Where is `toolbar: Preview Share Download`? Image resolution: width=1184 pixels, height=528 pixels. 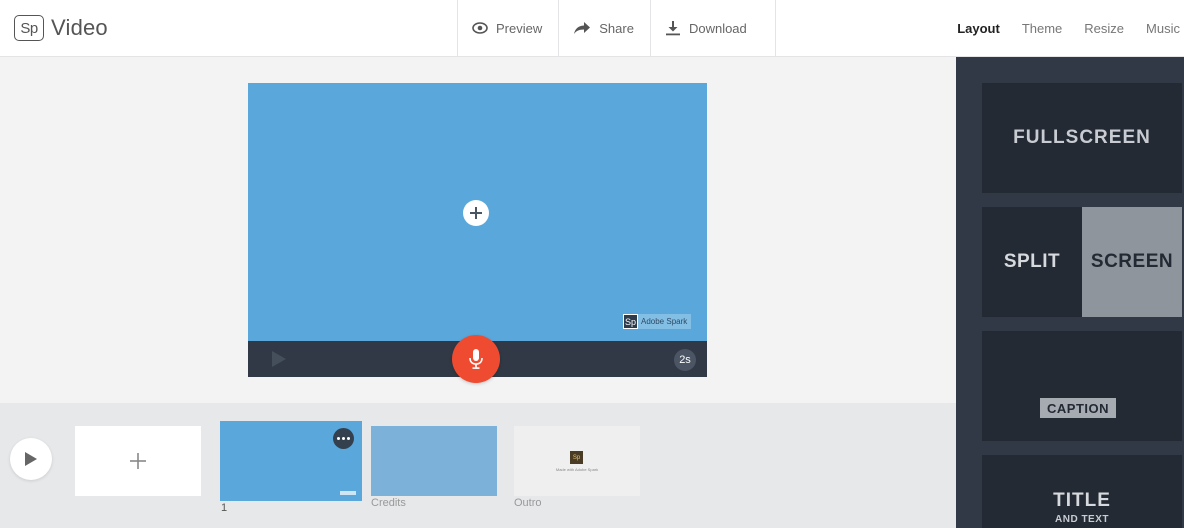
toolbar: Preview Share Download is located at coordinates (616, 28).